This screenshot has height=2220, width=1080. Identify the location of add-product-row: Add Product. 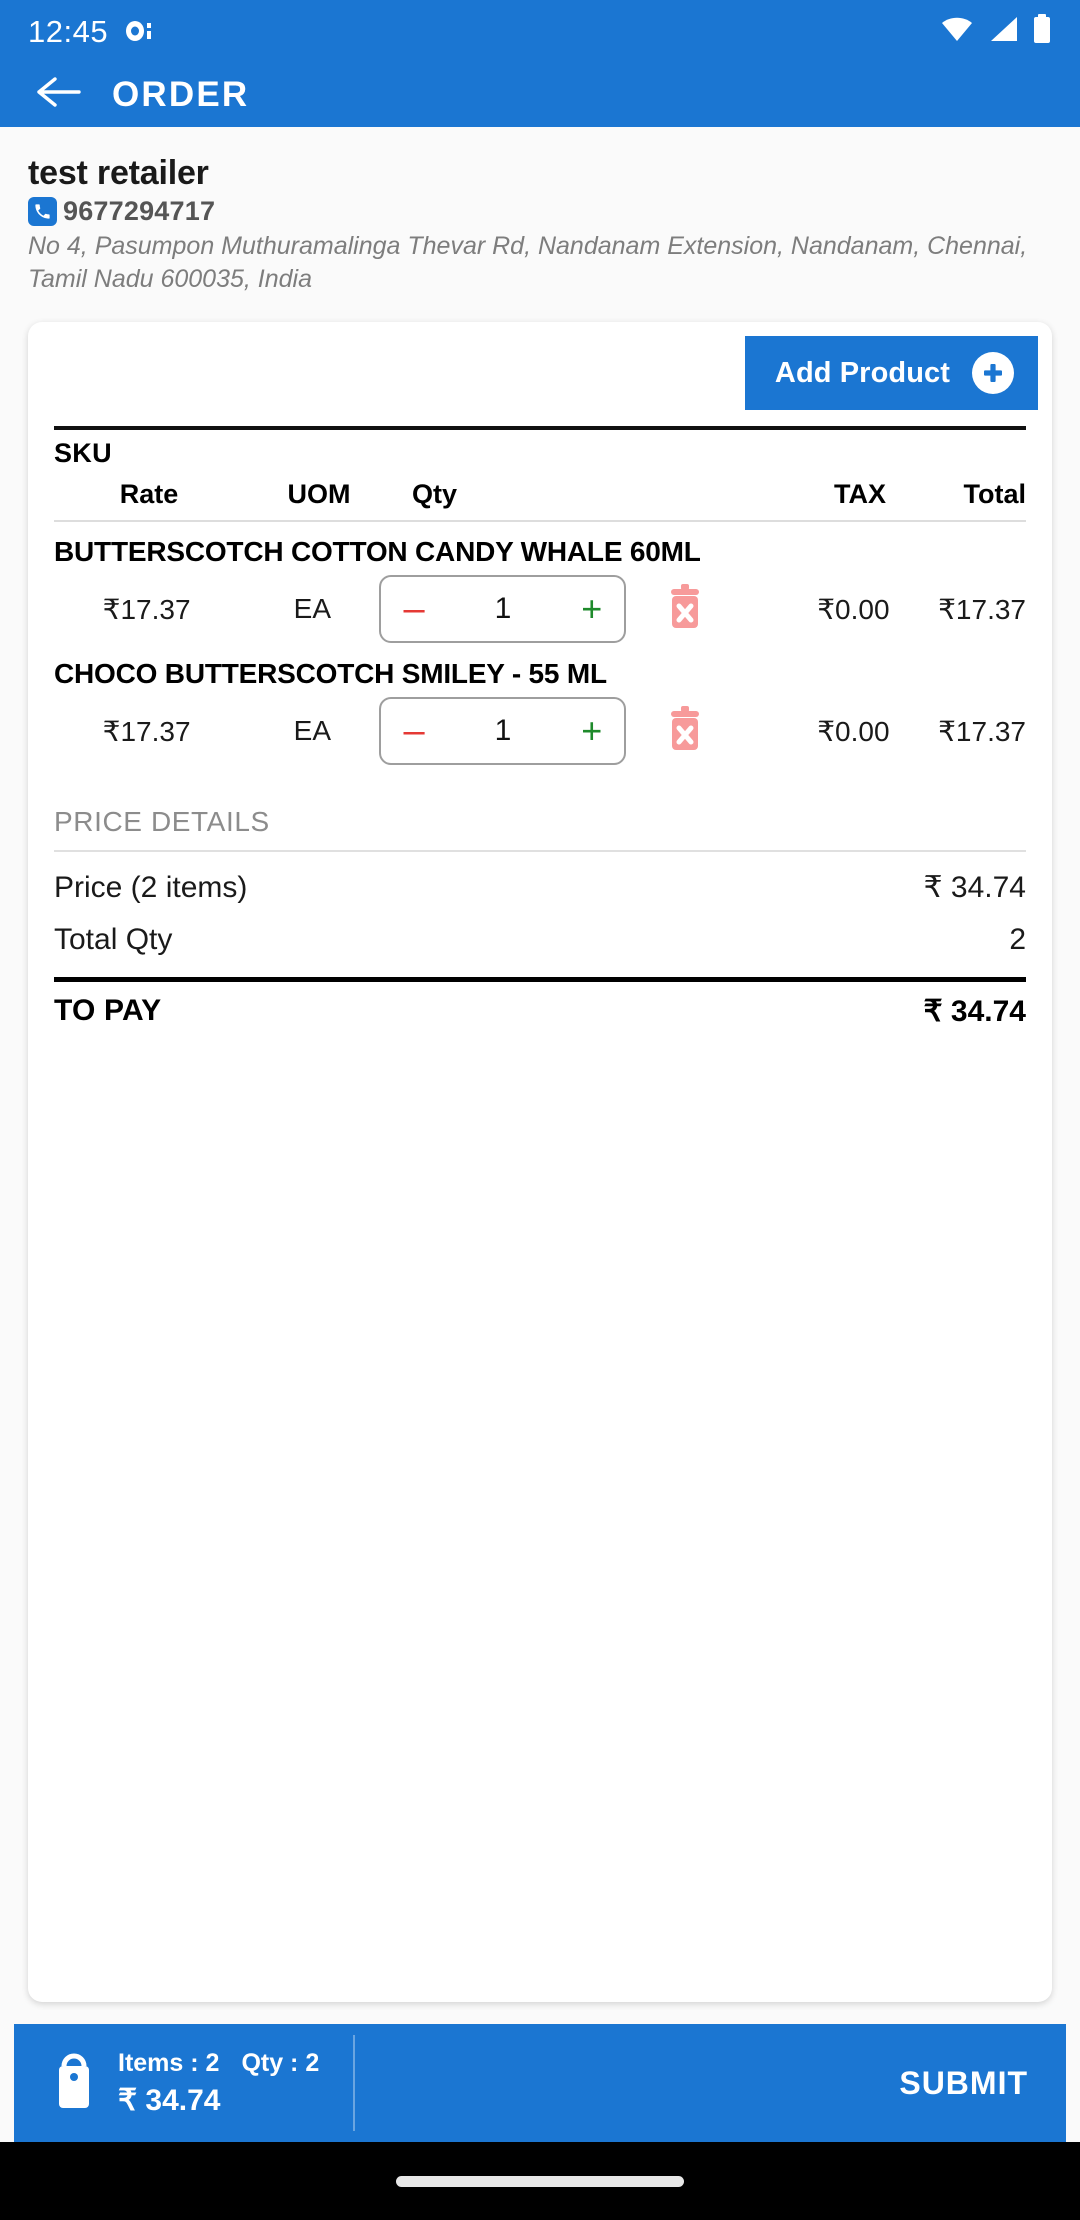
(540, 374).